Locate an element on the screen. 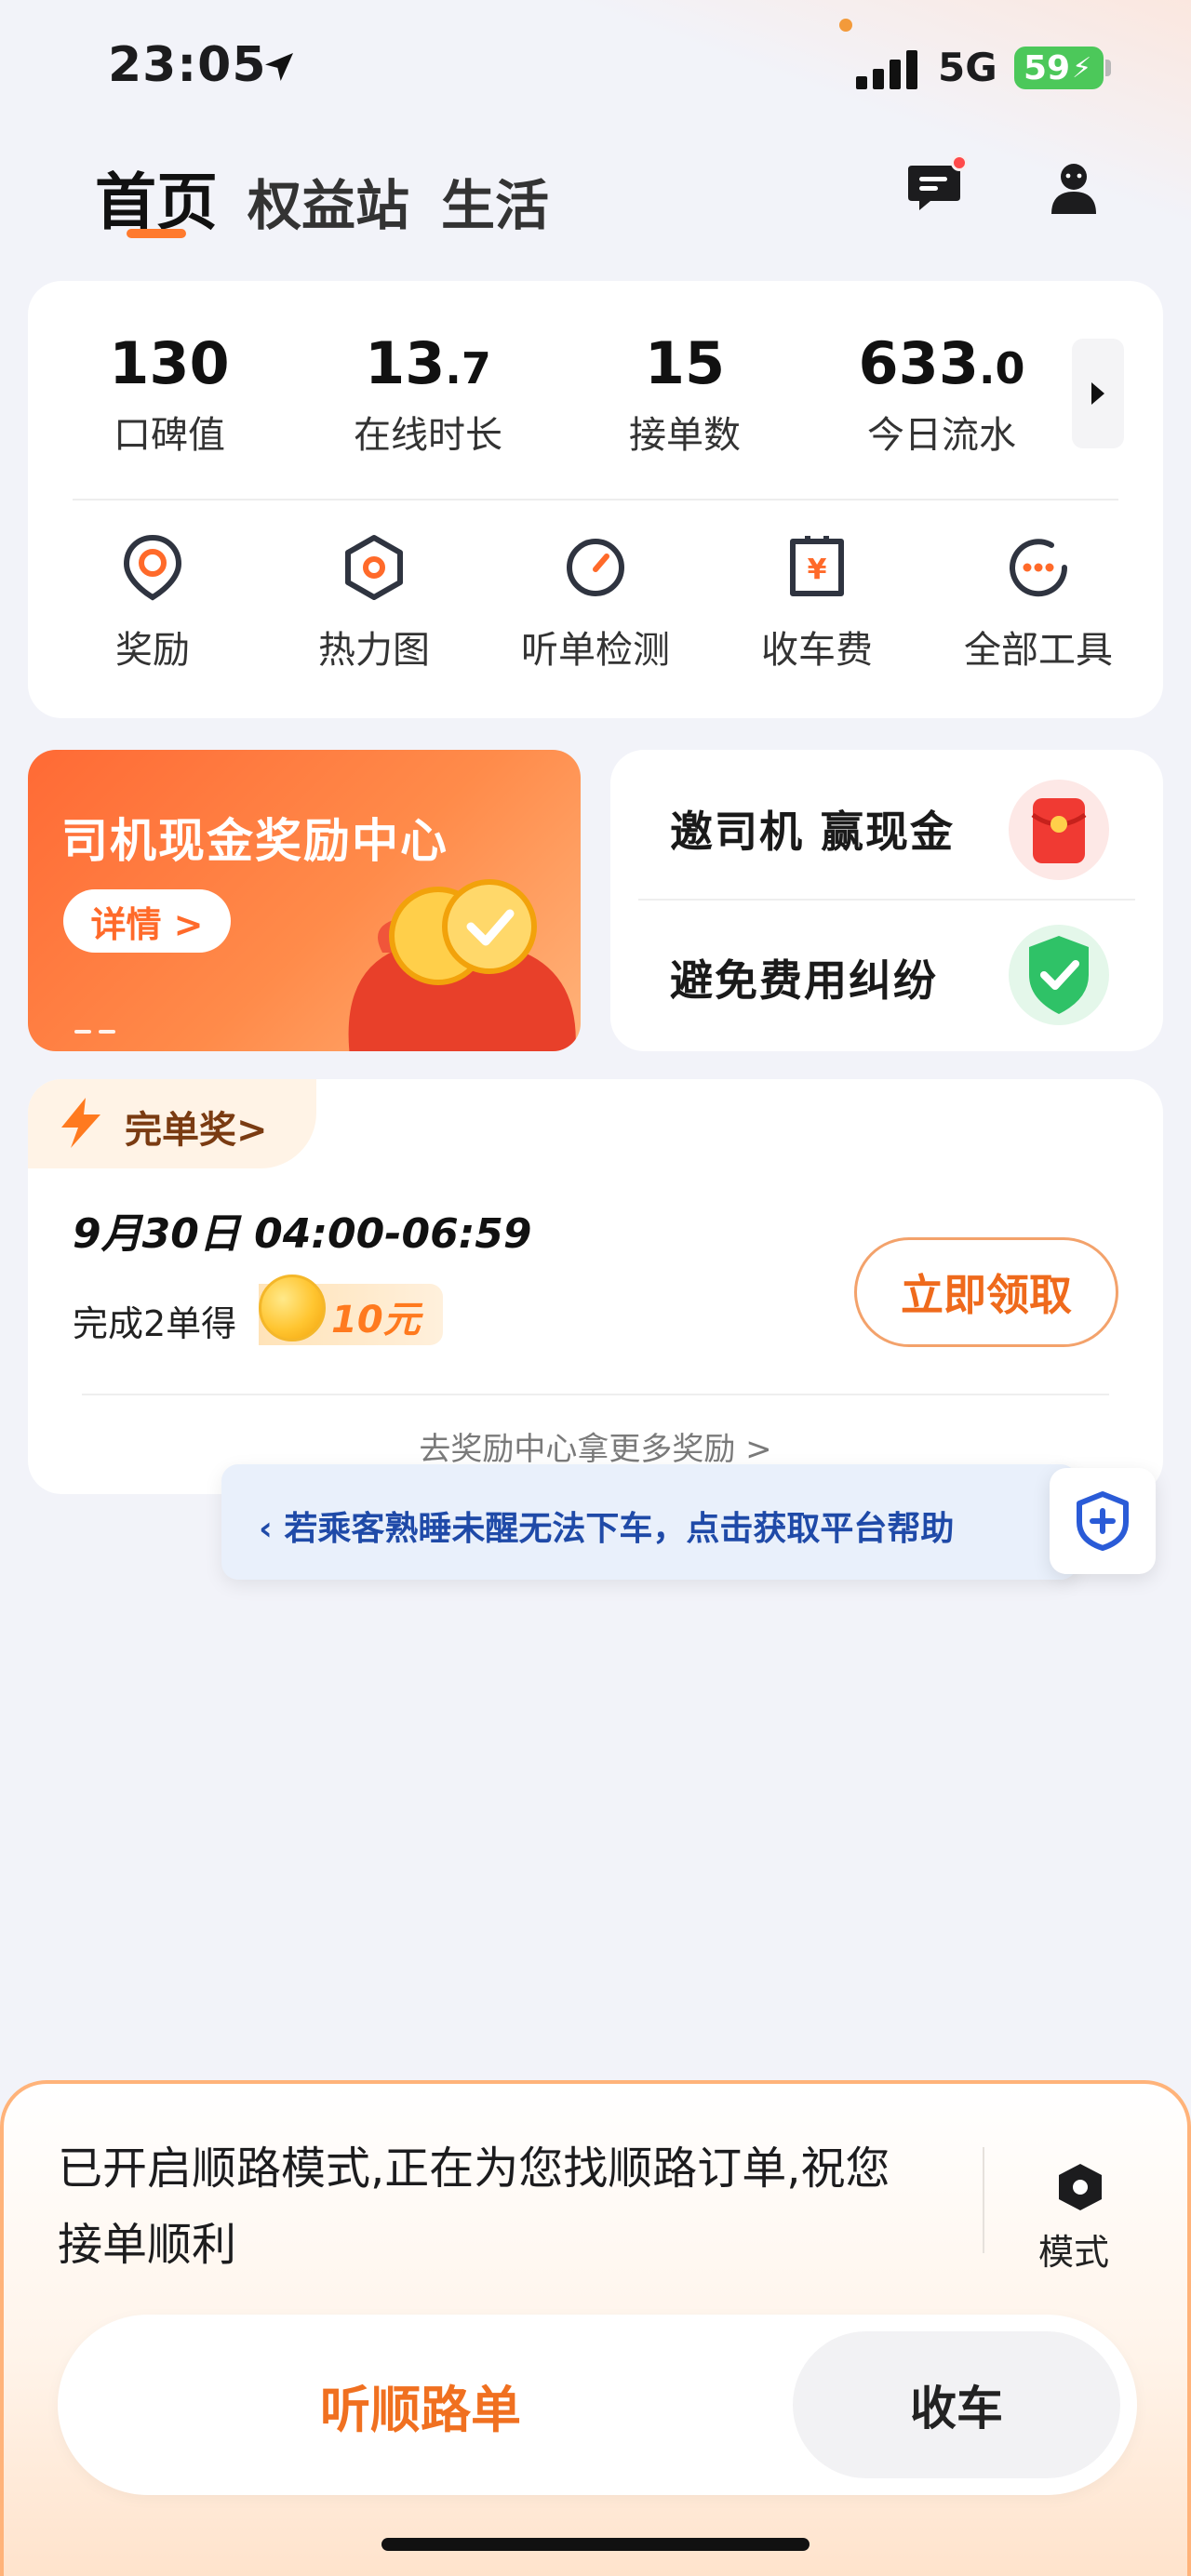 Image resolution: width=1191 pixels, height=2576 pixels. tab-life: 生活 is located at coordinates (495, 201).